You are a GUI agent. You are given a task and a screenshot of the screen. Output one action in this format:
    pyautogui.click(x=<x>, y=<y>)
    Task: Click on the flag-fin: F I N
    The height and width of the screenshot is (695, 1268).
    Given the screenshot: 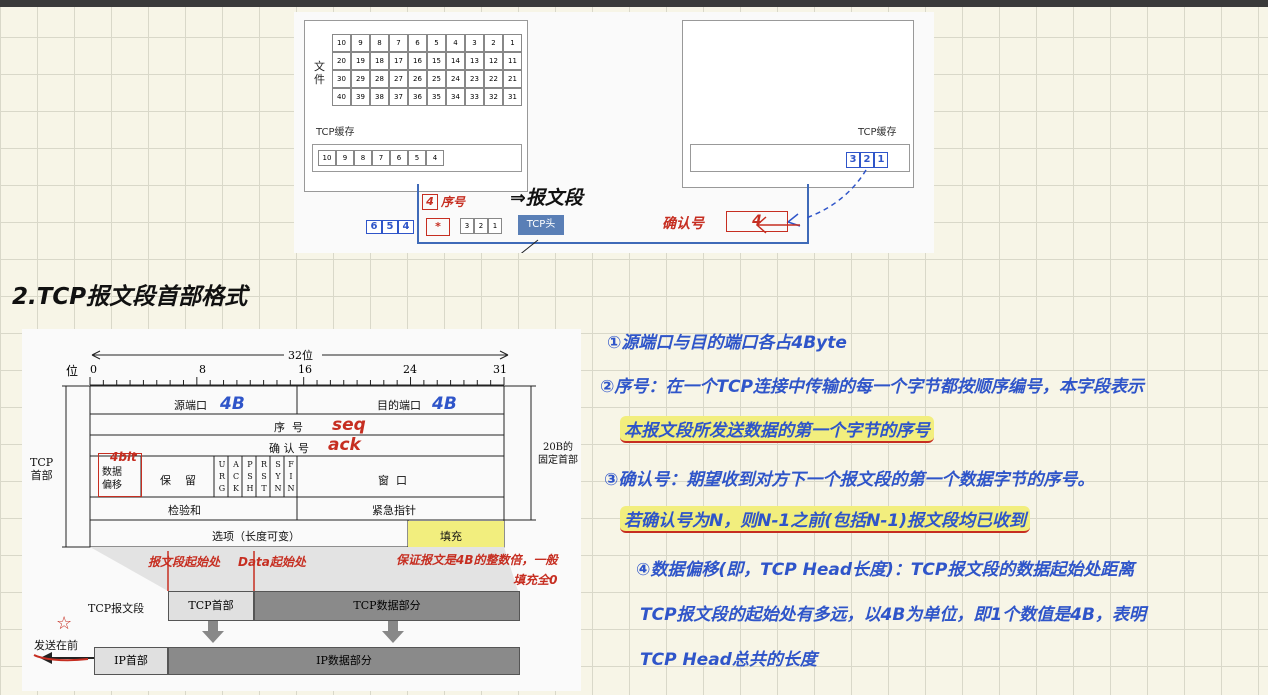 What is the action you would take?
    pyautogui.click(x=291, y=476)
    